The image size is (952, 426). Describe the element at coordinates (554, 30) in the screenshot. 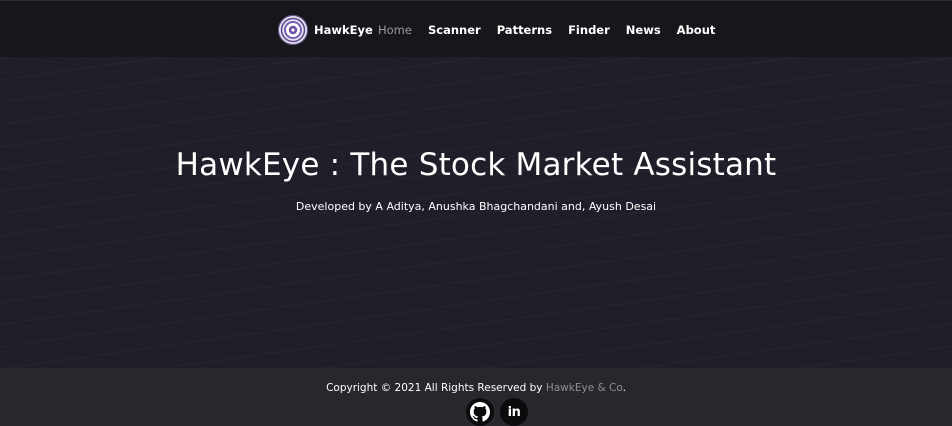

I see `nav-links: Home Scanner Patterns Finder News About` at that location.